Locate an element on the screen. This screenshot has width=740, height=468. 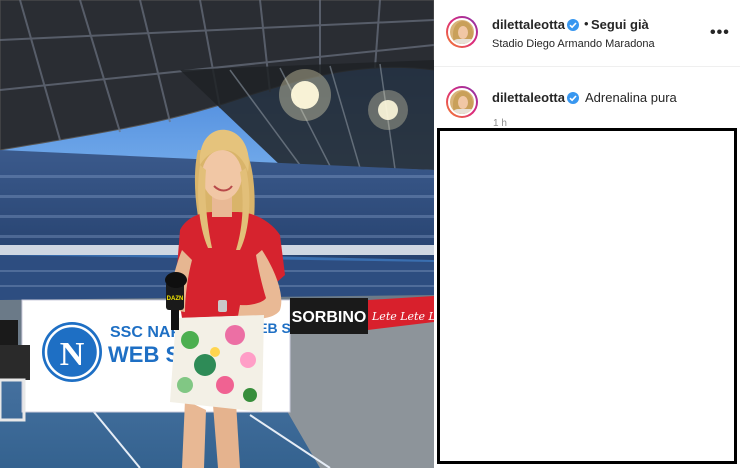
caption-username: dilettaleotta is located at coordinates (528, 97).